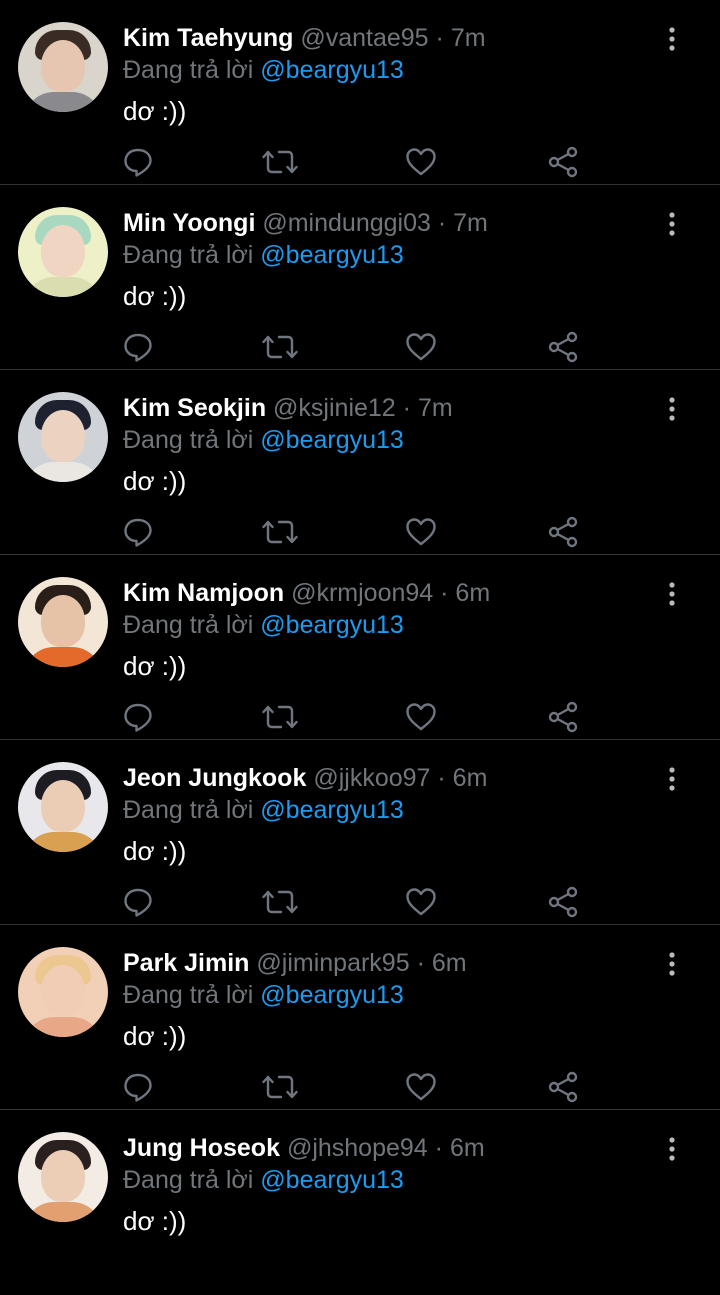 This screenshot has width=720, height=1295. I want to click on tweet-header: Min Yoongi @mindunggi03 · 7m, so click(391, 223).